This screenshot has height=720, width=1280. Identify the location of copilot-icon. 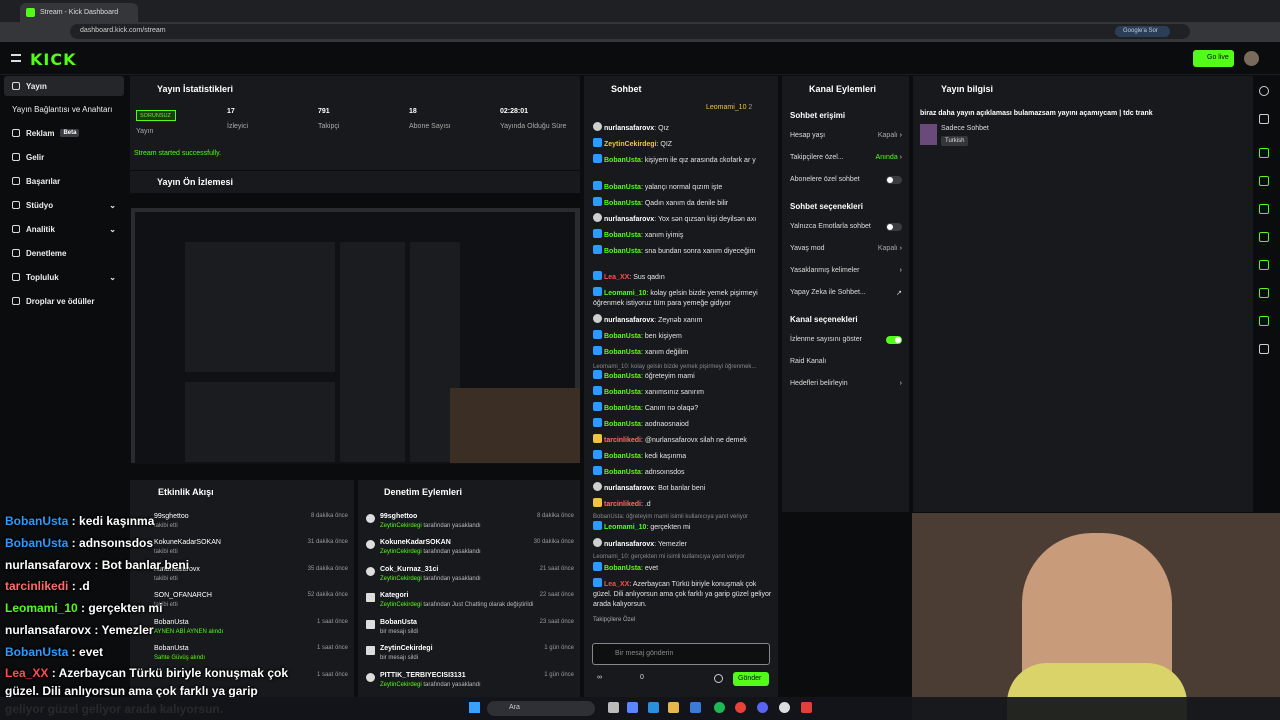
(632, 707).